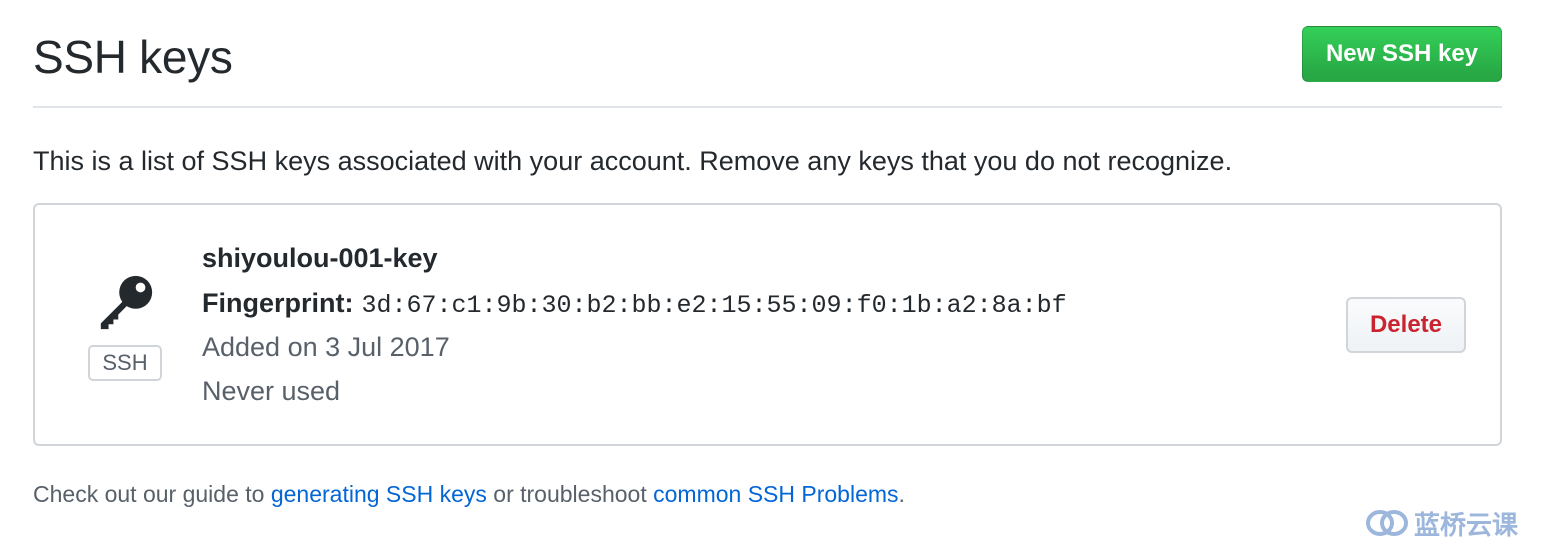  What do you see at coordinates (901, 494) in the screenshot?
I see `footer-suffix: .` at bounding box center [901, 494].